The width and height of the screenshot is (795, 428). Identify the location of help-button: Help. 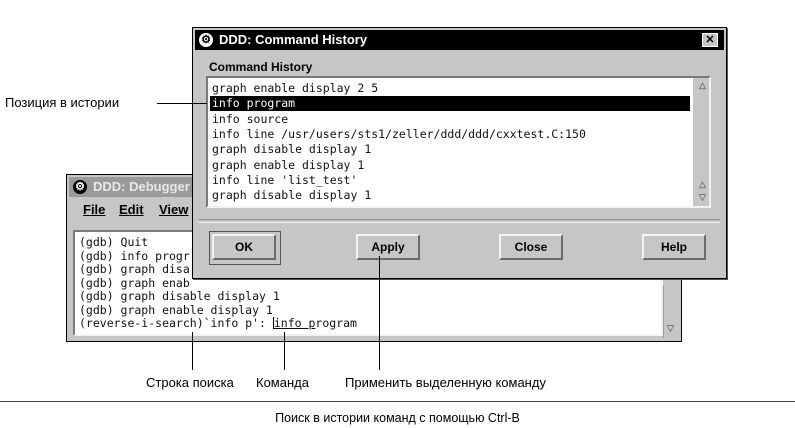
(674, 247).